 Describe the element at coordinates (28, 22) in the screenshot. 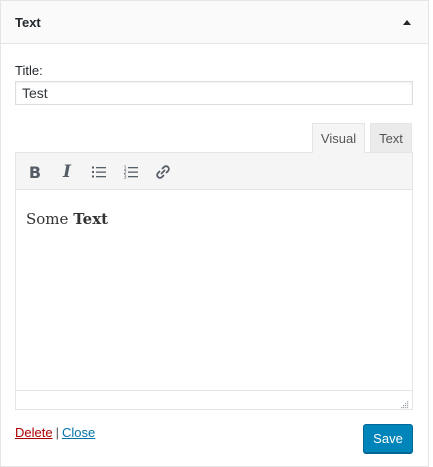

I see `widget-title: Text` at that location.